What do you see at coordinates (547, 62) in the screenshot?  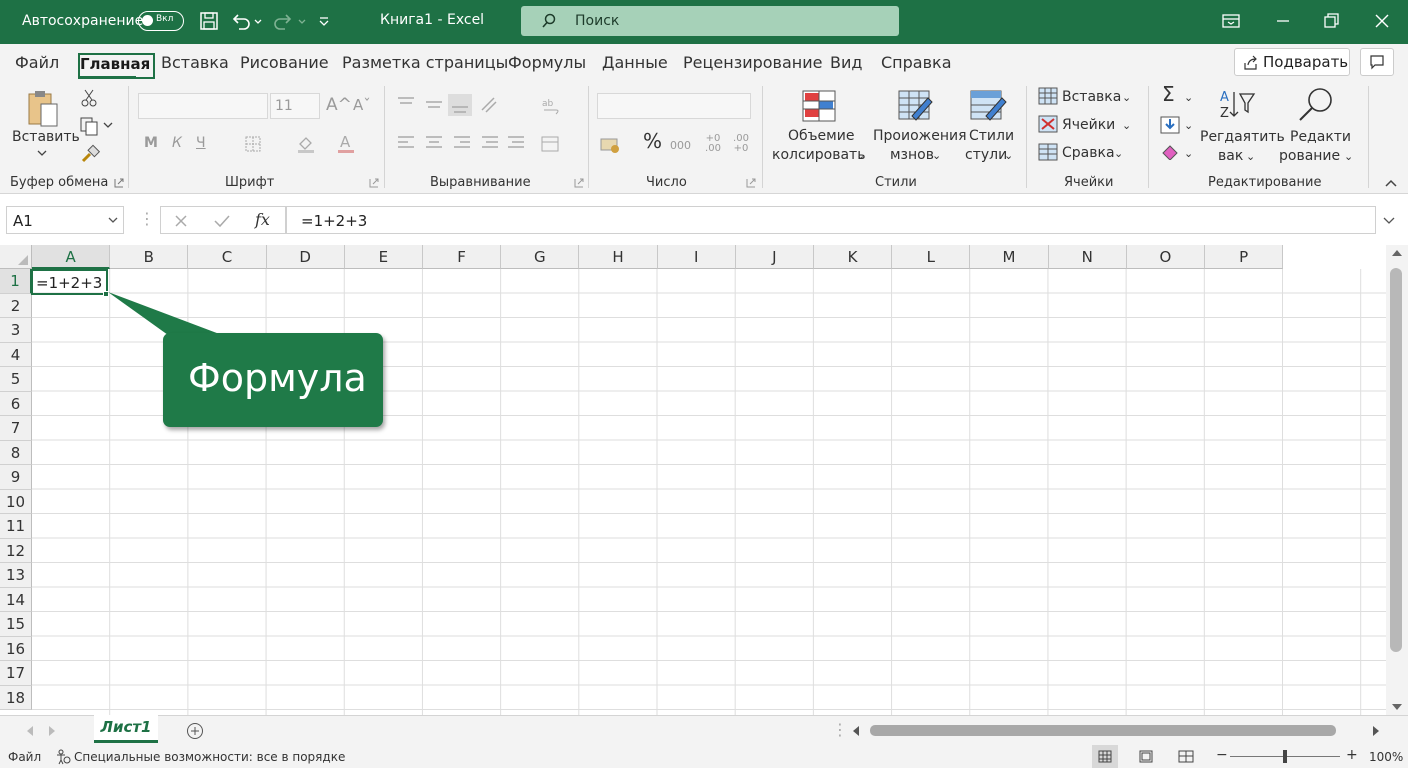 I see `tab-formulas: Формулы` at bounding box center [547, 62].